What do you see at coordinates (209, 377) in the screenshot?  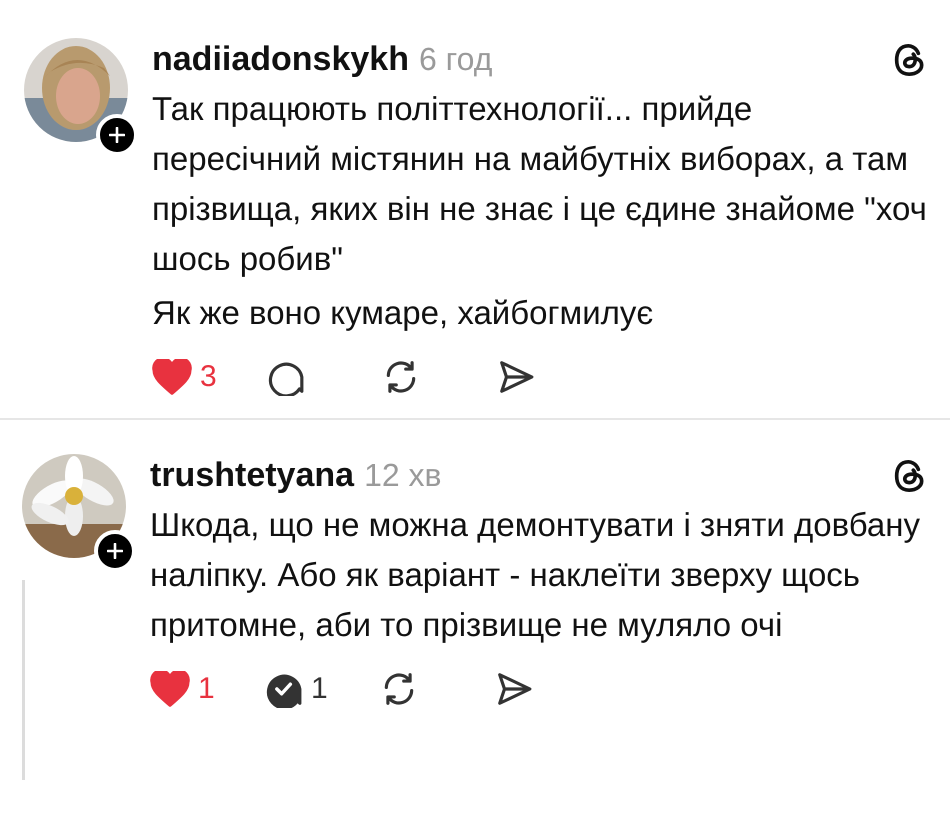 I see `like-button: 3` at bounding box center [209, 377].